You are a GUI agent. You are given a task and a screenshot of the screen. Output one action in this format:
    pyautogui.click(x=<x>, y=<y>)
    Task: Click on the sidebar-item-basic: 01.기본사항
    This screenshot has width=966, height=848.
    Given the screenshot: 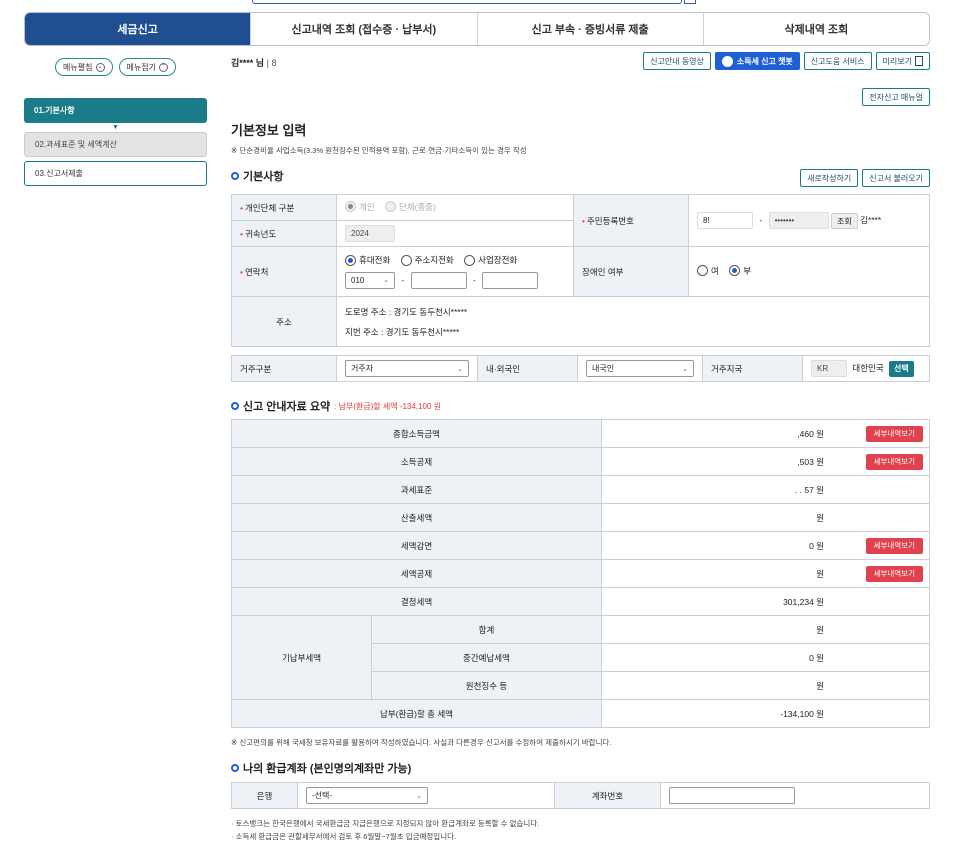 What is the action you would take?
    pyautogui.click(x=115, y=110)
    